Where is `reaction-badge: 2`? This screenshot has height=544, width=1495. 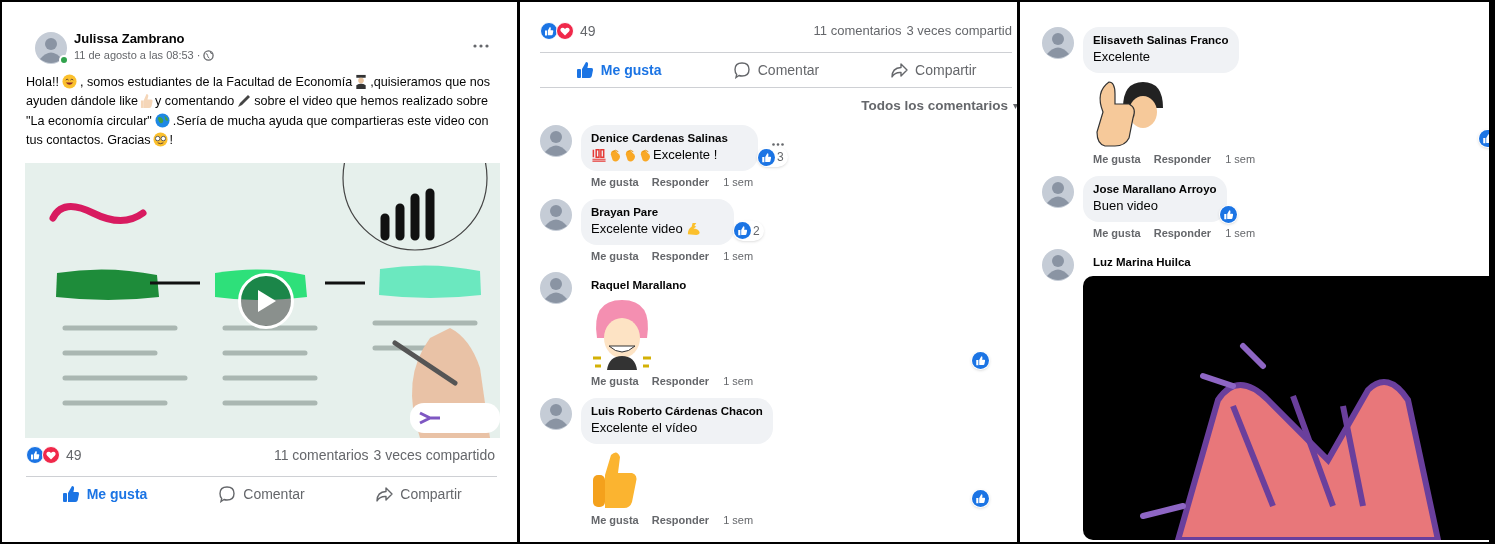 reaction-badge: 2 is located at coordinates (748, 230).